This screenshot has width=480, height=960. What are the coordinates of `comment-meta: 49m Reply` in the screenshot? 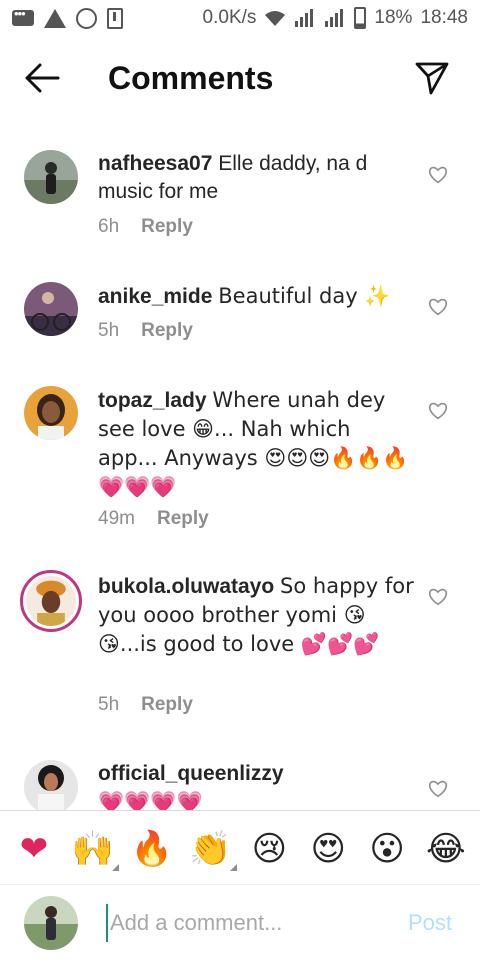 It's located at (153, 519).